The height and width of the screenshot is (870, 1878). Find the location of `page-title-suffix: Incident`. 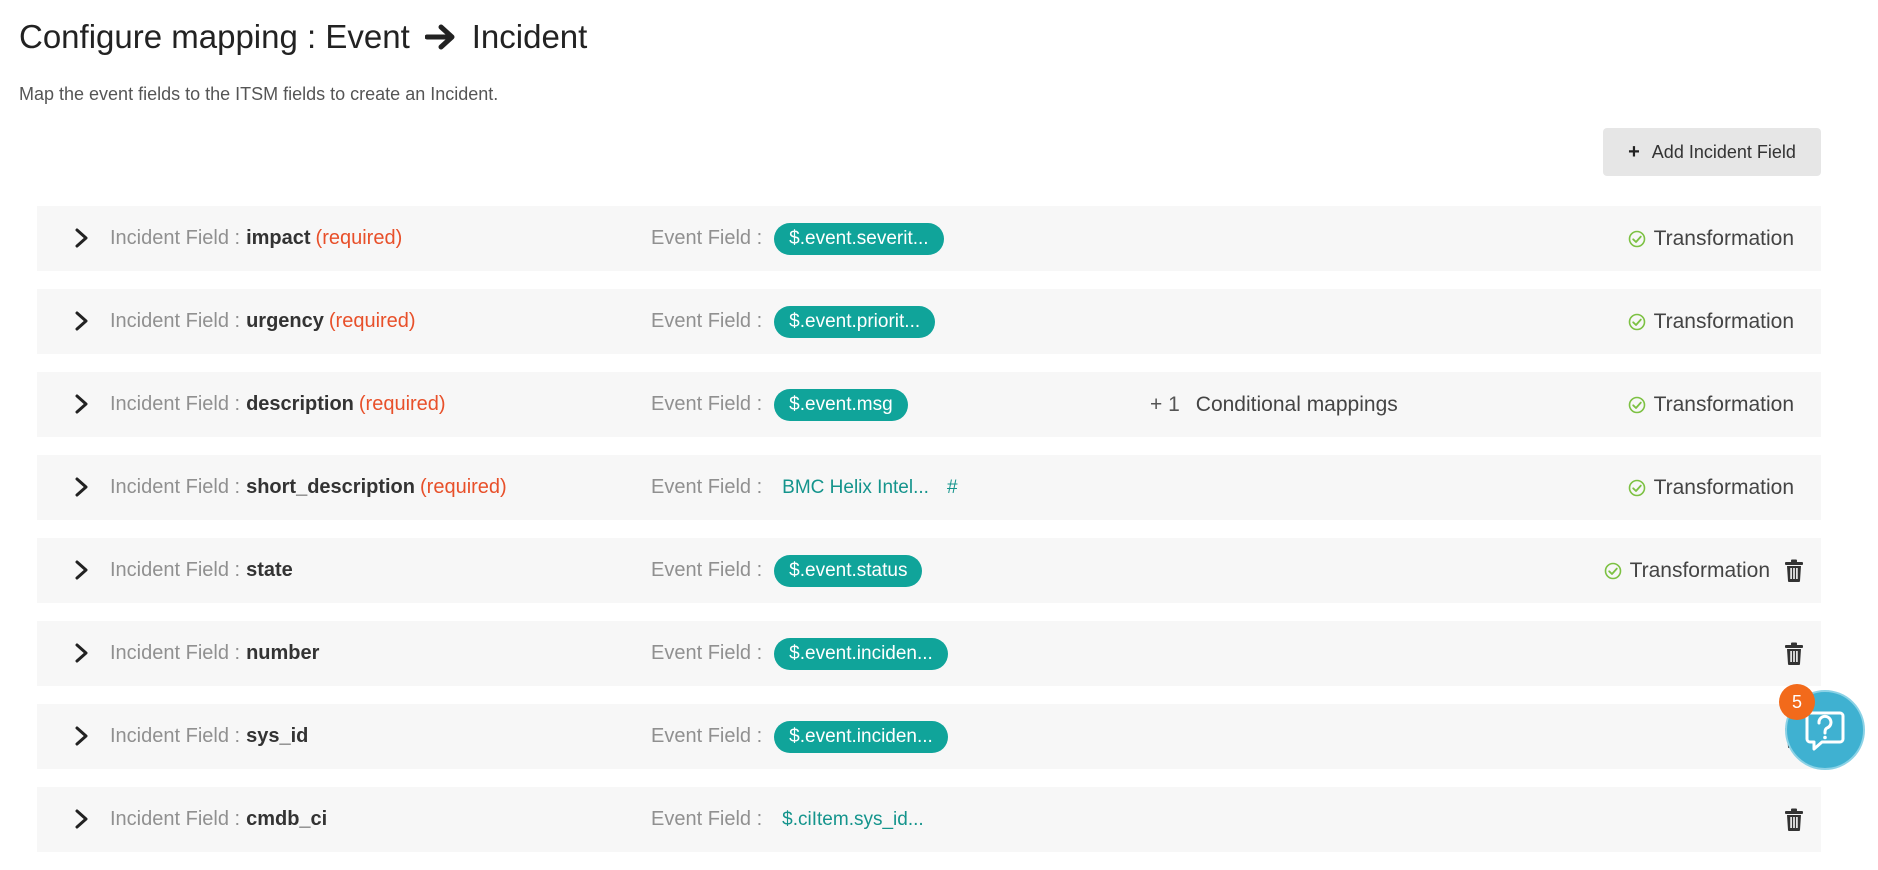

page-title-suffix: Incident is located at coordinates (529, 36).